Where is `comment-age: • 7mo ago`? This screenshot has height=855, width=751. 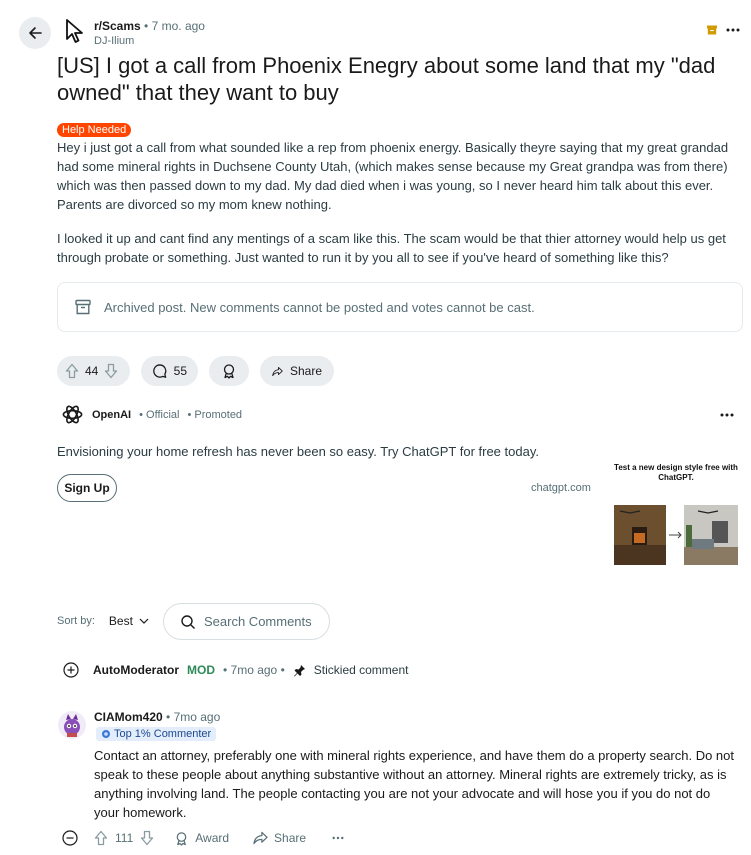 comment-age: • 7mo ago is located at coordinates (193, 717).